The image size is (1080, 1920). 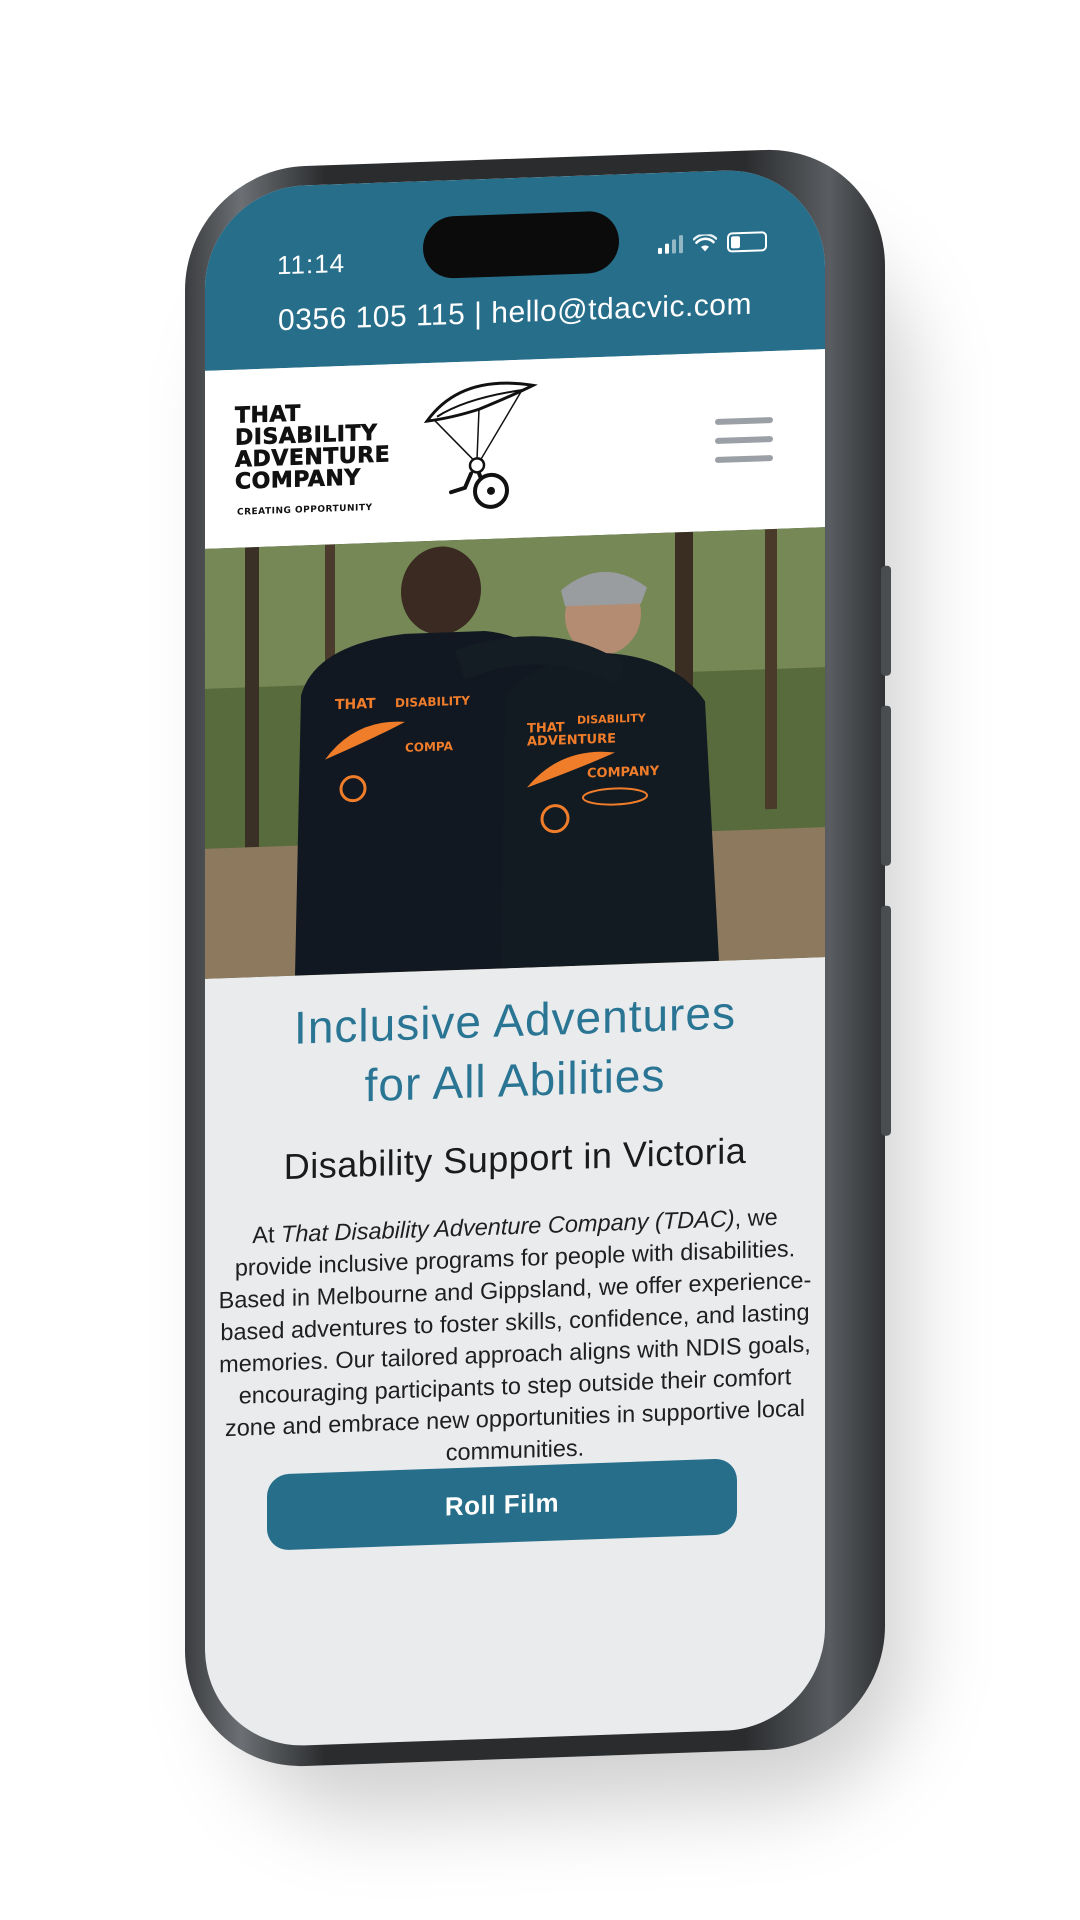 I want to click on status-icons, so click(x=712, y=243).